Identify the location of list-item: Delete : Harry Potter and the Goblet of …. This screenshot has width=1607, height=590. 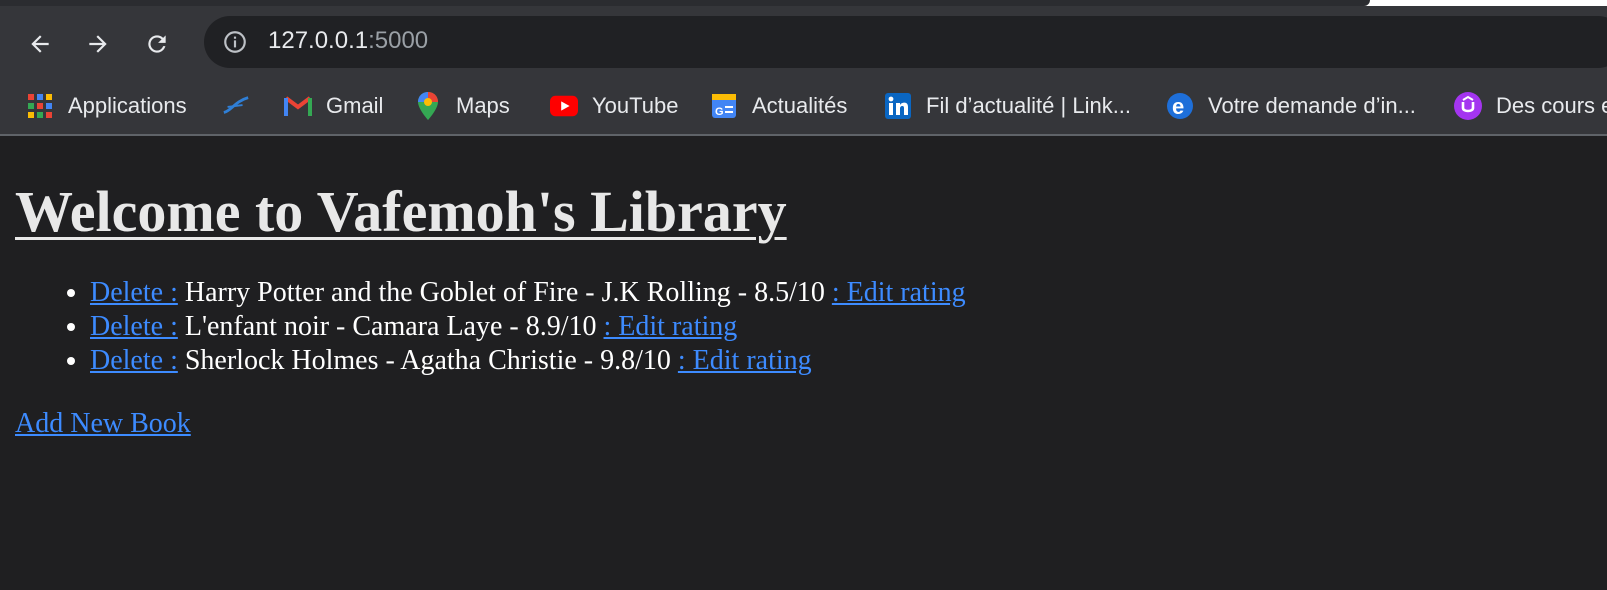
(528, 293).